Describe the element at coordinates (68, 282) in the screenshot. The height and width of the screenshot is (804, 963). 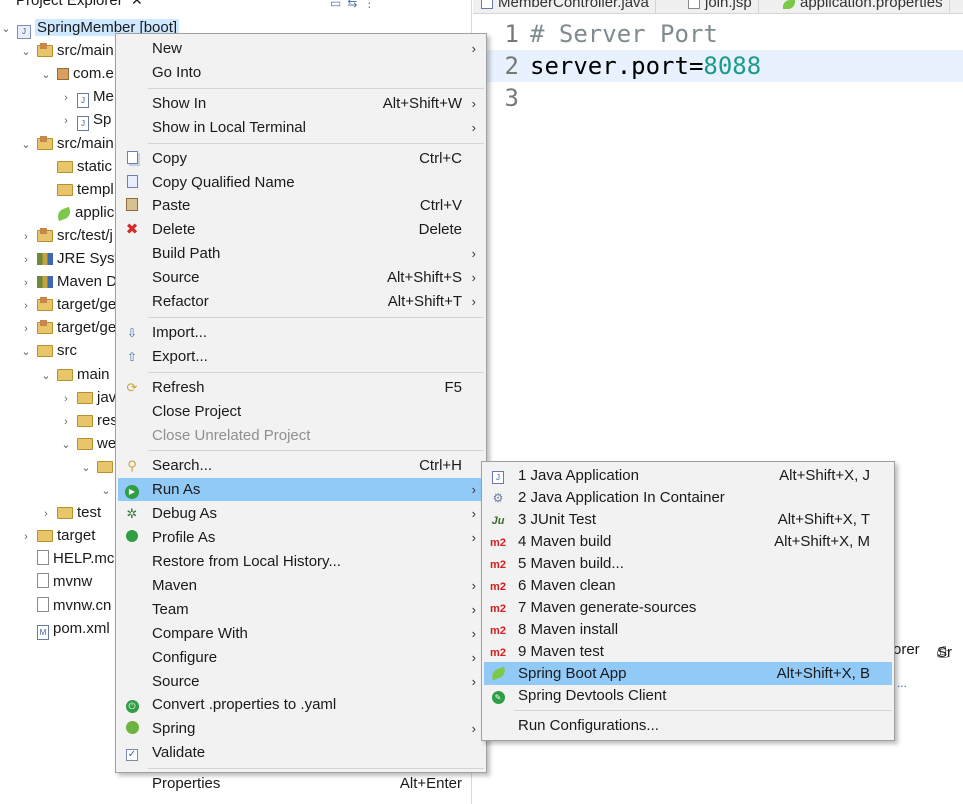
I see `tree-item: › Maven D` at that location.